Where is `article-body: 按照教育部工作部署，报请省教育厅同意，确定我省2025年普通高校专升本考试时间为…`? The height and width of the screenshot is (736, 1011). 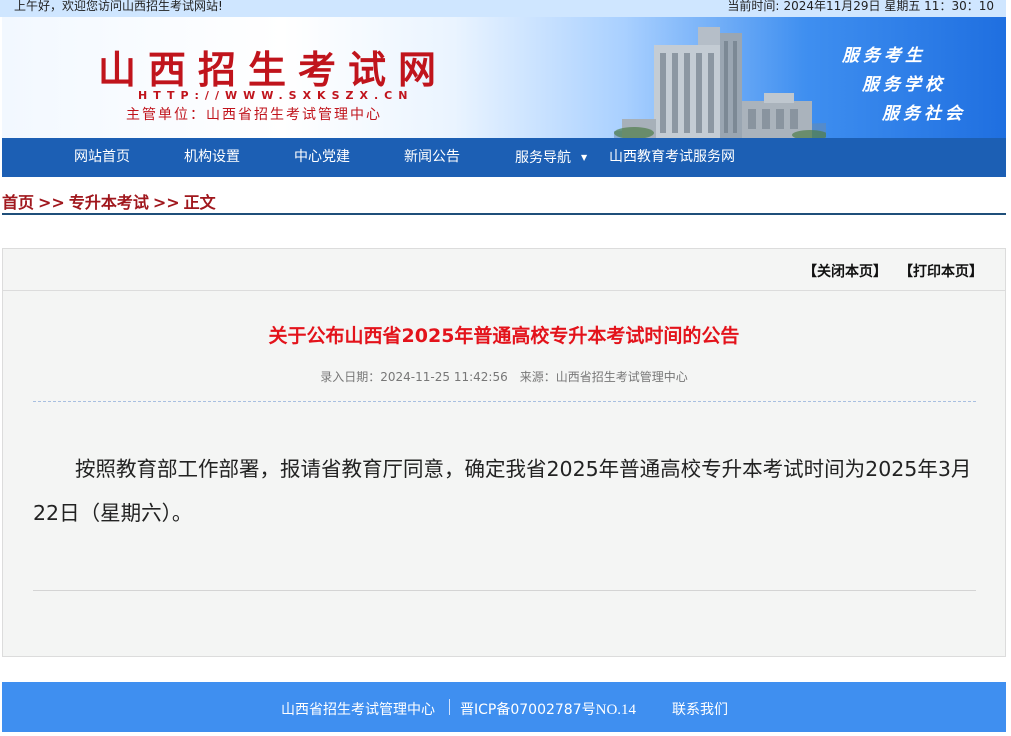 article-body: 按照教育部工作部署，报请省教育厅同意，确定我省2025年普通高校专升本考试时间为… is located at coordinates (502, 491).